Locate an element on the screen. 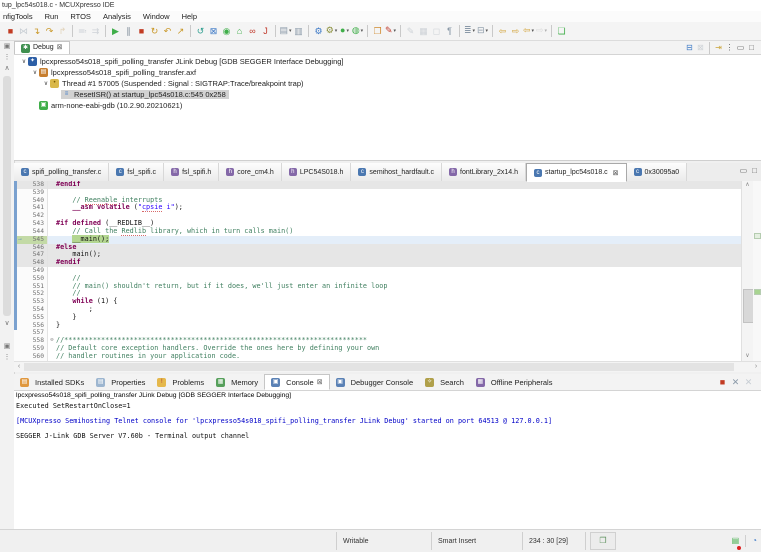 This screenshot has height=552, width=761. format-icon: ✎ is located at coordinates (410, 31).